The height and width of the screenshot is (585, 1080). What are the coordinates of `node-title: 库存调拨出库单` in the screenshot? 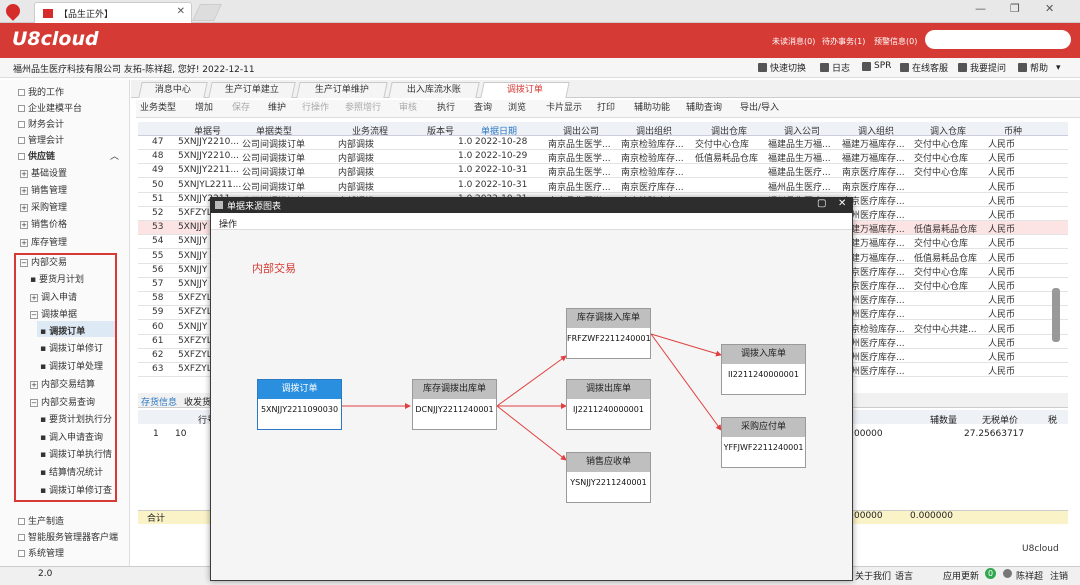 It's located at (454, 389).